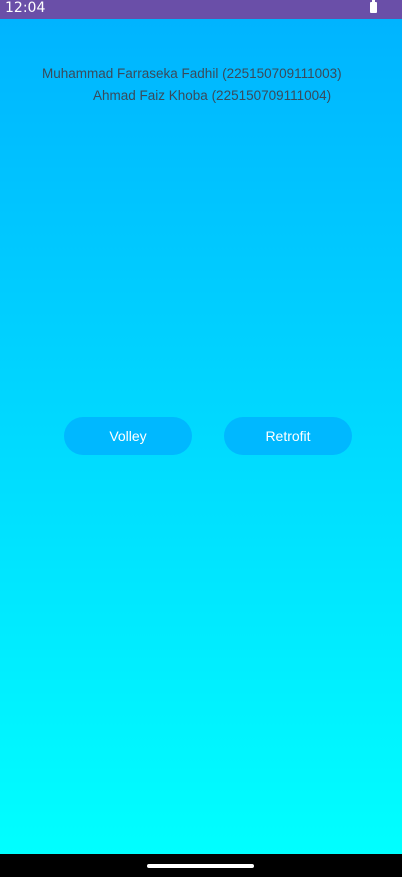 The image size is (402, 877). I want to click on status-time: 12:04, so click(25, 8).